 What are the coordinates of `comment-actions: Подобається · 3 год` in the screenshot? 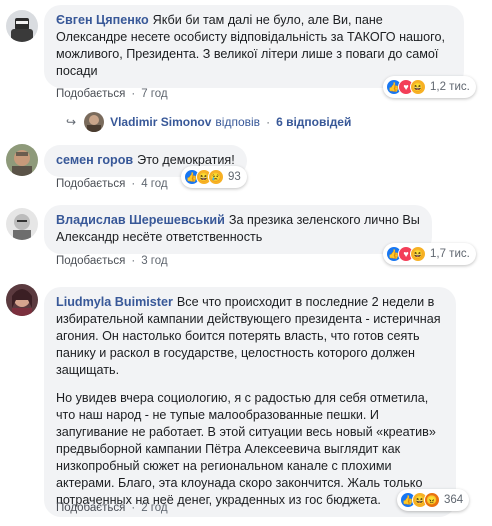 It's located at (112, 261).